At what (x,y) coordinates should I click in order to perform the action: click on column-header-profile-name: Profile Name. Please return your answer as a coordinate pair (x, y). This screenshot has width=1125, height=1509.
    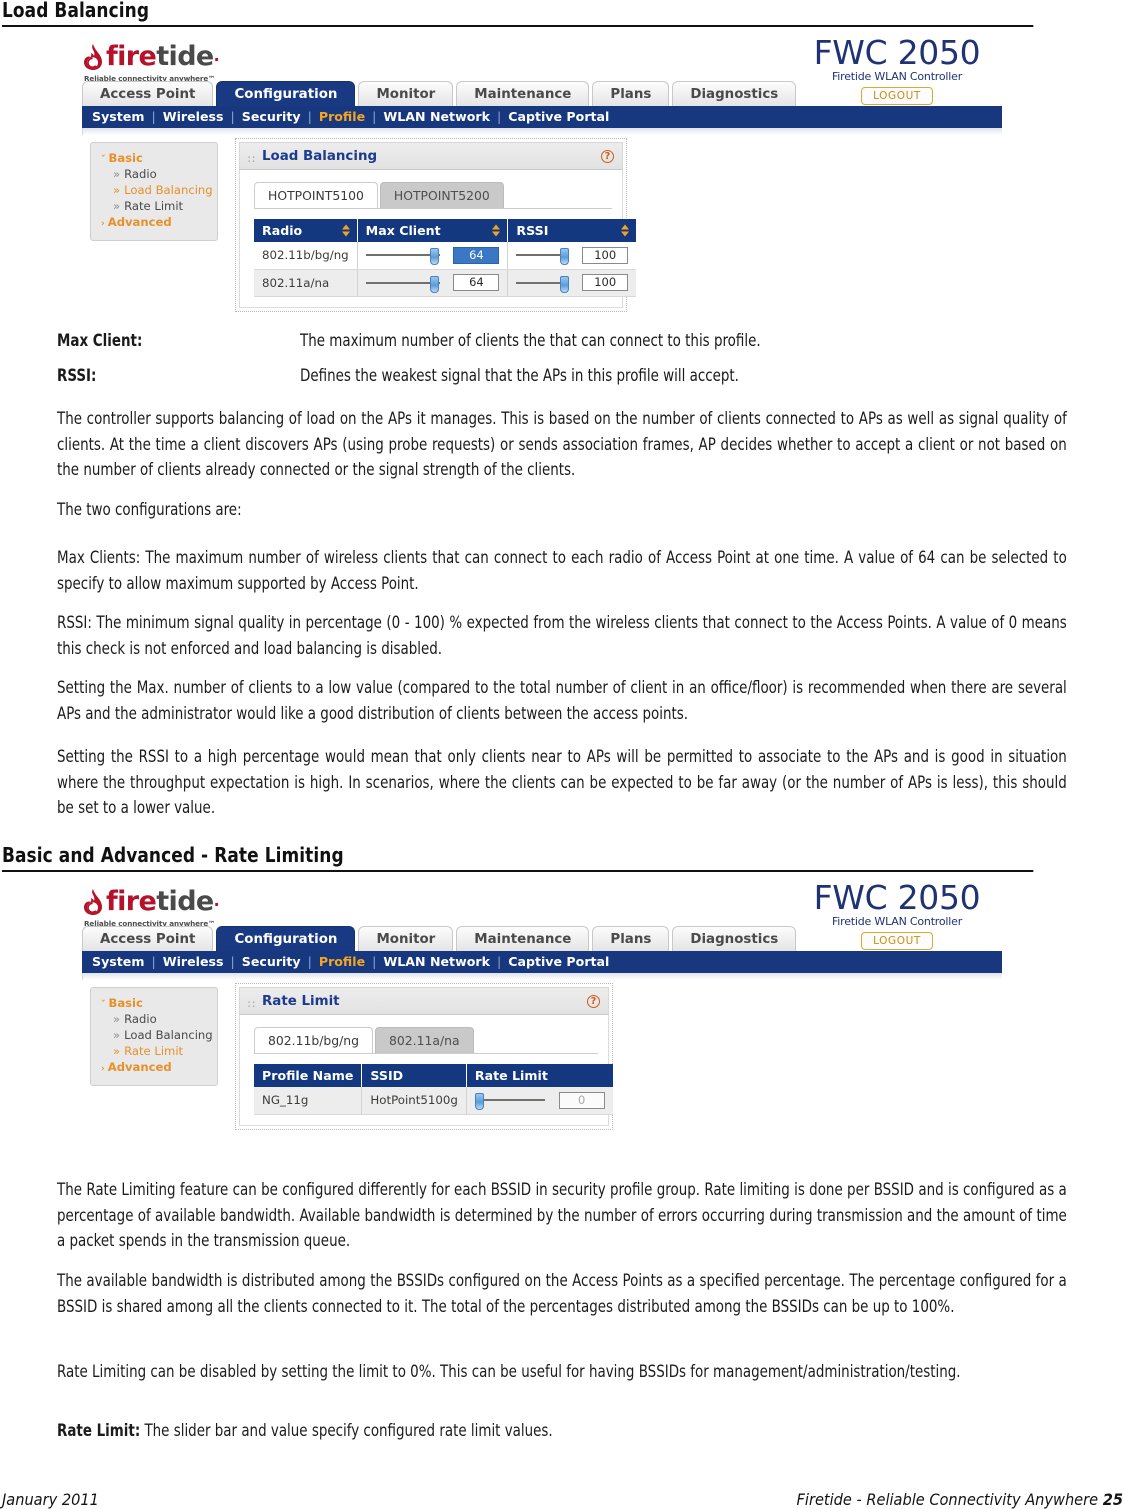
    Looking at the image, I should click on (308, 1075).